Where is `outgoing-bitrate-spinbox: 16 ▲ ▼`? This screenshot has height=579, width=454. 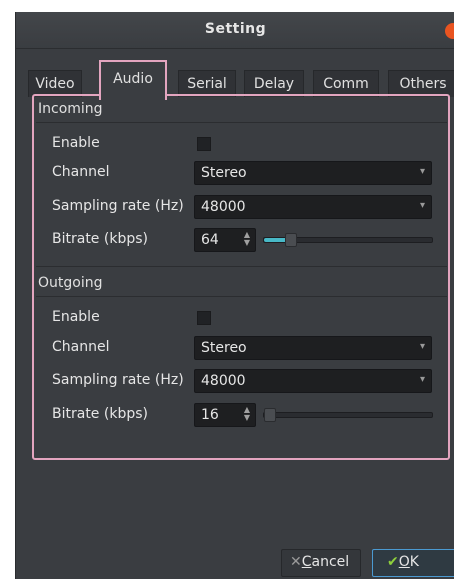
outgoing-bitrate-spinbox: 16 ▲ ▼ is located at coordinates (225, 415).